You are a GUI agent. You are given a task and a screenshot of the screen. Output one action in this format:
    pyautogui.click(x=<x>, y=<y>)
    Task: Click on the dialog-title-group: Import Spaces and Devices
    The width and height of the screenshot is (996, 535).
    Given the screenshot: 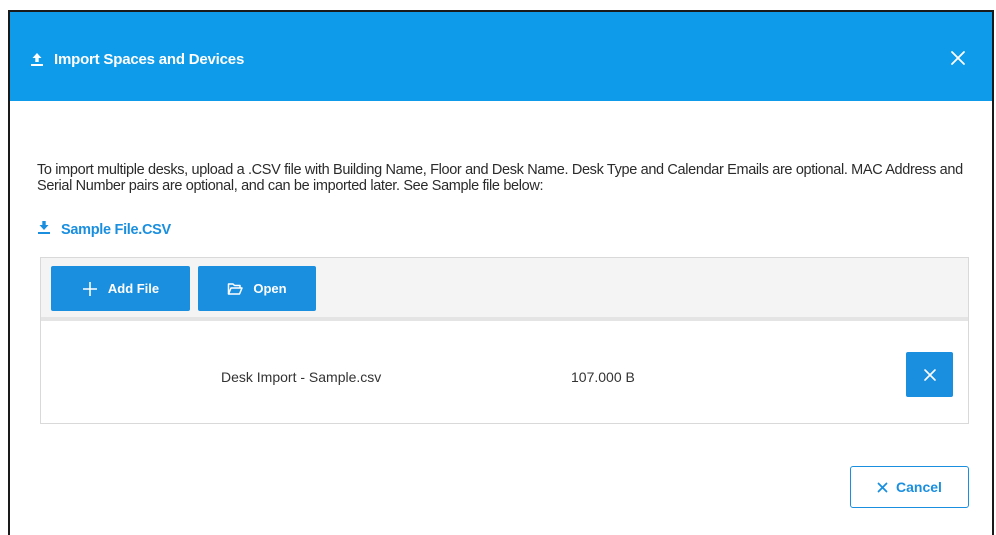 What is the action you would take?
    pyautogui.click(x=137, y=59)
    